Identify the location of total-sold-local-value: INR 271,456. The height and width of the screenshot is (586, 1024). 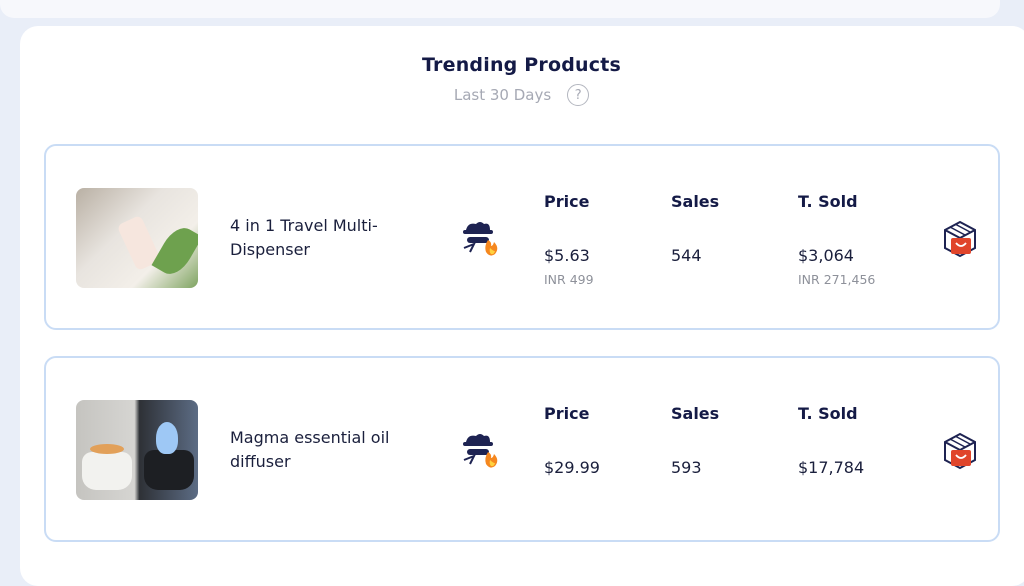
(837, 279).